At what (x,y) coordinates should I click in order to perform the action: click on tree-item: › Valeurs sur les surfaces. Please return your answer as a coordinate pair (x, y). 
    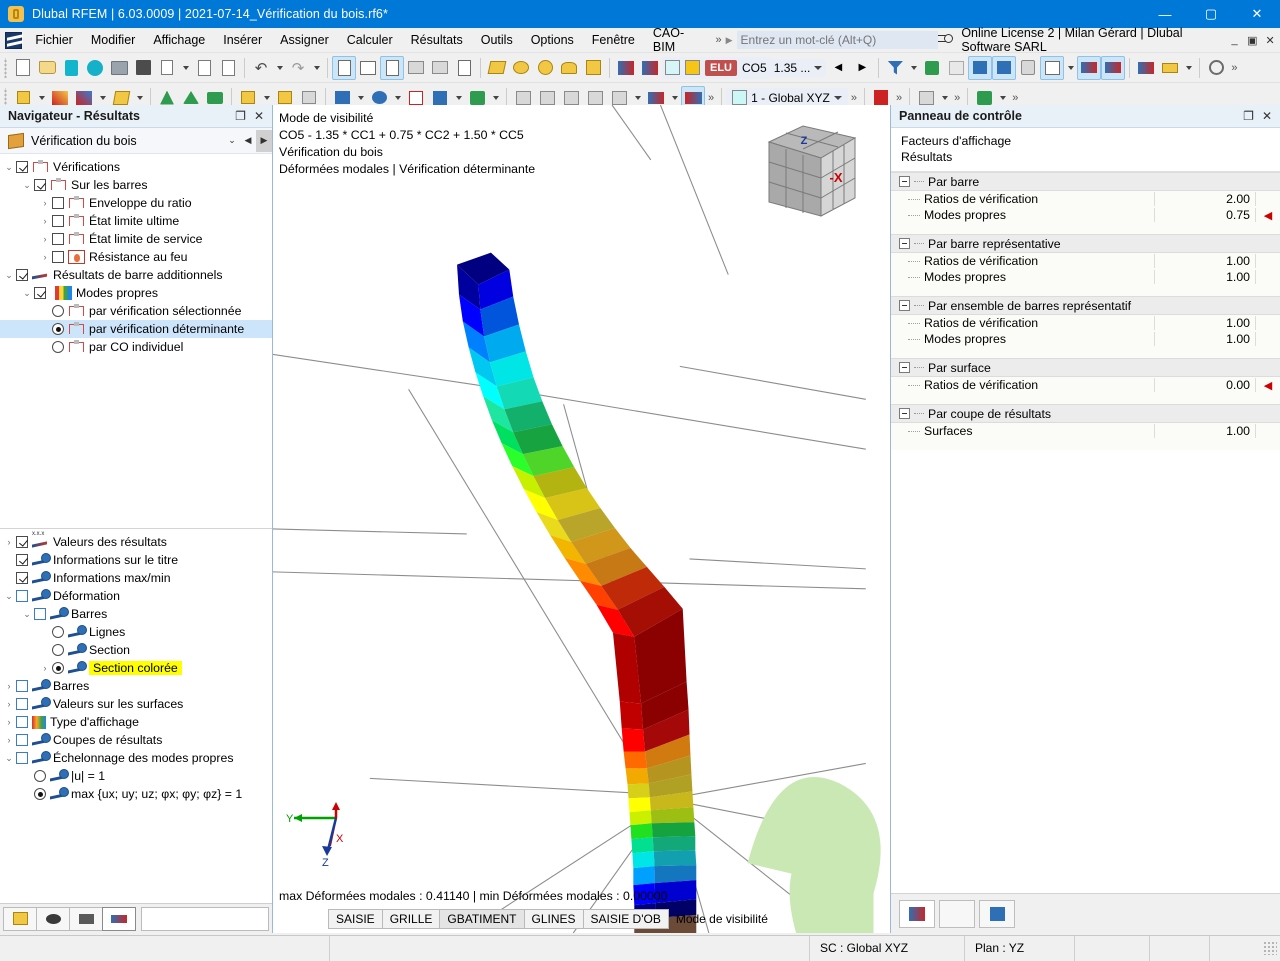
    Looking at the image, I should click on (136, 704).